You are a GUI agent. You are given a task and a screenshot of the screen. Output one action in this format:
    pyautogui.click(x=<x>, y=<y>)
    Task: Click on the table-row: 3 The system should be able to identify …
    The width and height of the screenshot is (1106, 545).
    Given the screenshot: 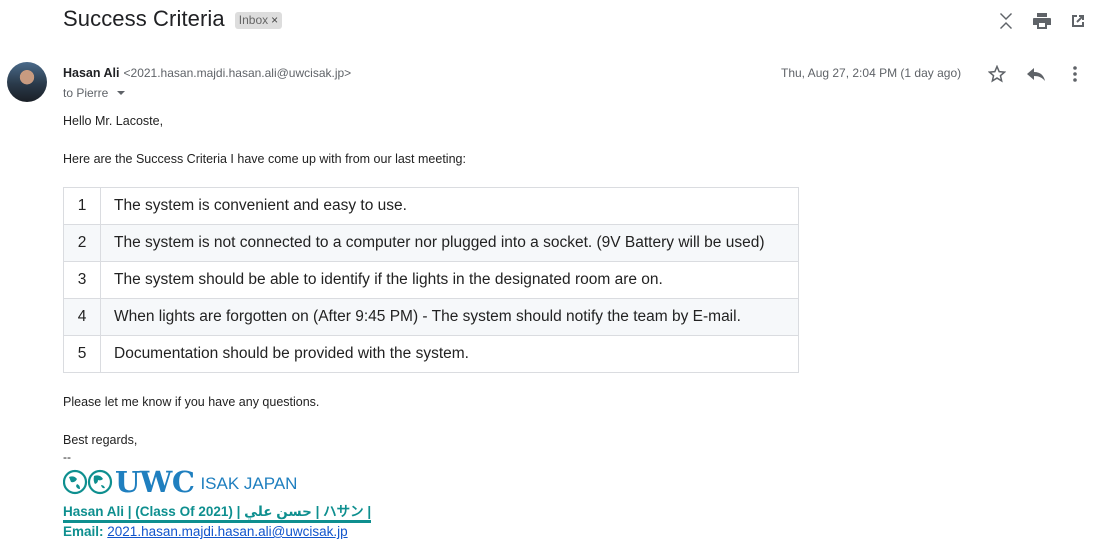 What is the action you would take?
    pyautogui.click(x=431, y=280)
    